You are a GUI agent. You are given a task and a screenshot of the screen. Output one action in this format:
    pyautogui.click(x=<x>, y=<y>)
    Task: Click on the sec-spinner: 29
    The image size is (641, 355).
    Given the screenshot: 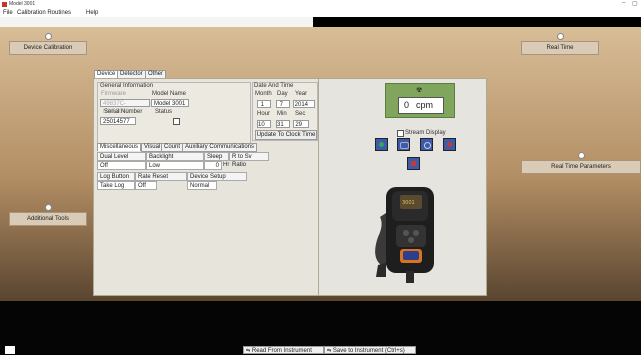 What is the action you would take?
    pyautogui.click(x=301, y=124)
    